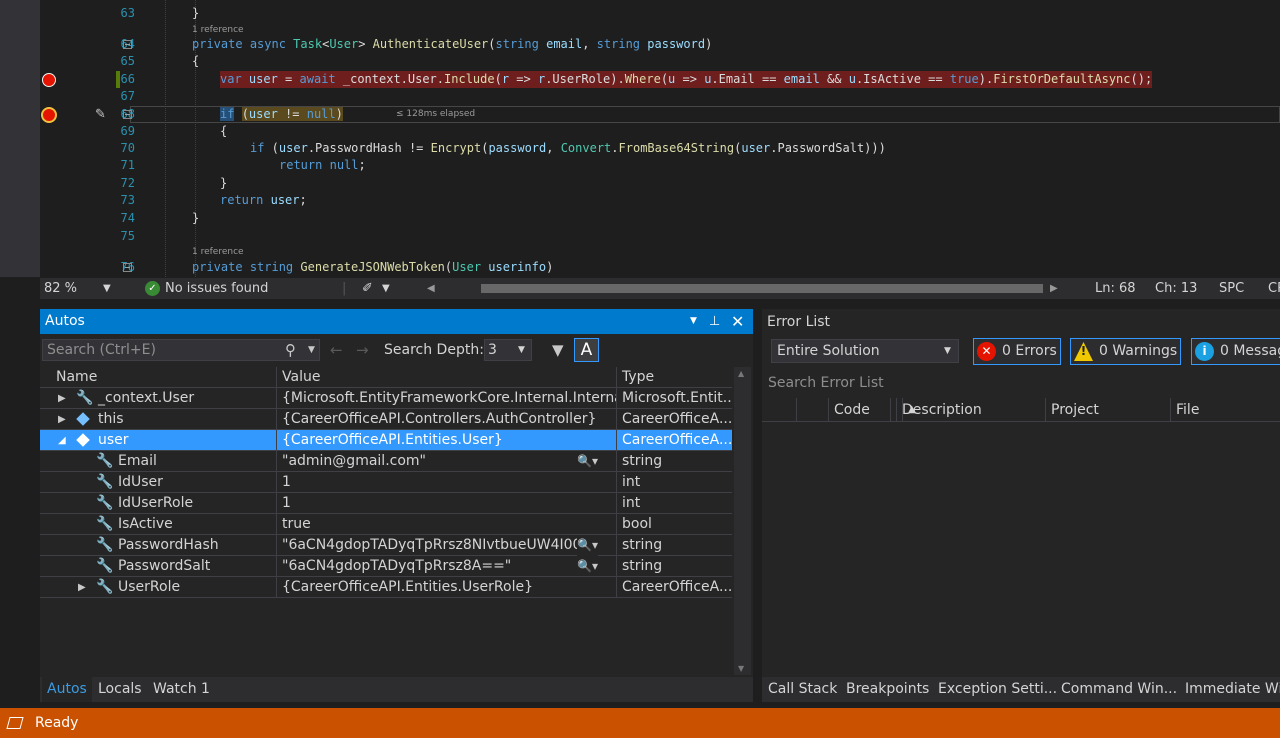 The image size is (1280, 738). I want to click on scroll-right-icon: ▶, so click(1054, 288).